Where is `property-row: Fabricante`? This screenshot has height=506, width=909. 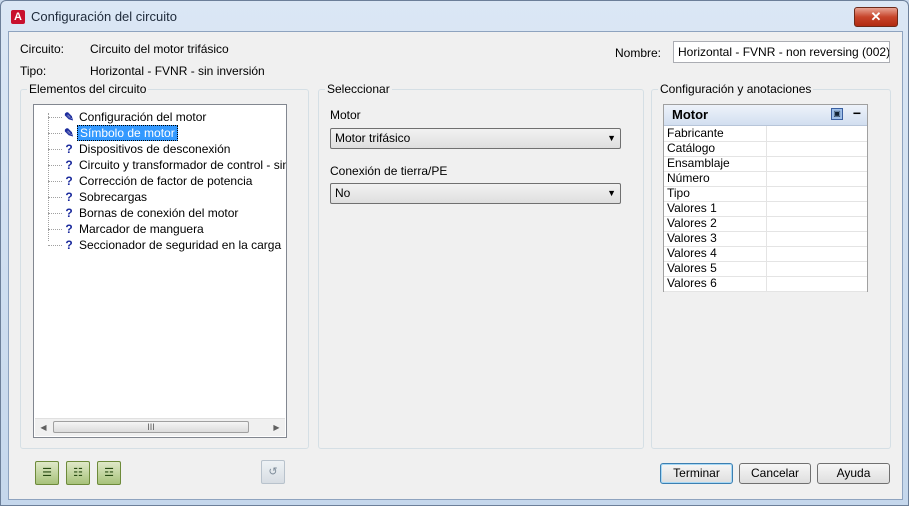 property-row: Fabricante is located at coordinates (765, 134).